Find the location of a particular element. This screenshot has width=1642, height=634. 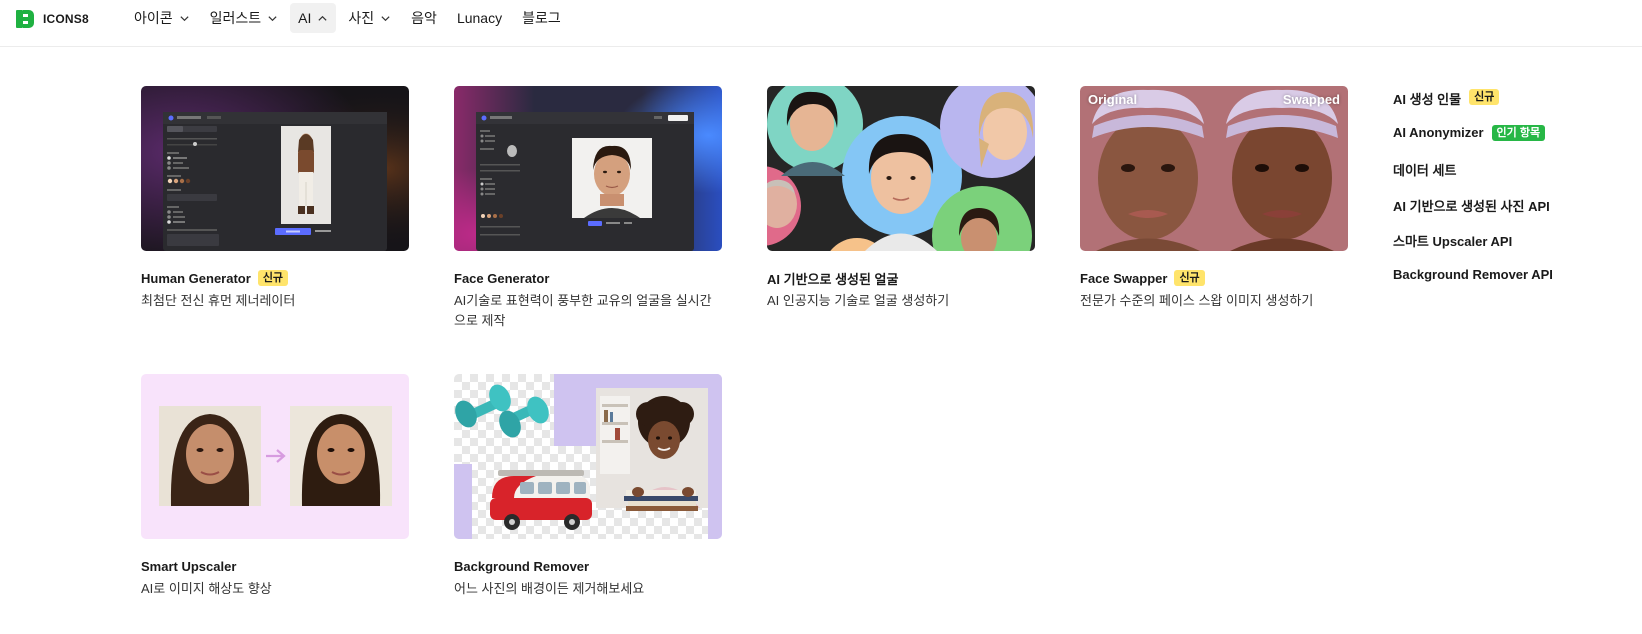

side-link-label: 스마트 Upscaler API is located at coordinates (1453, 241).